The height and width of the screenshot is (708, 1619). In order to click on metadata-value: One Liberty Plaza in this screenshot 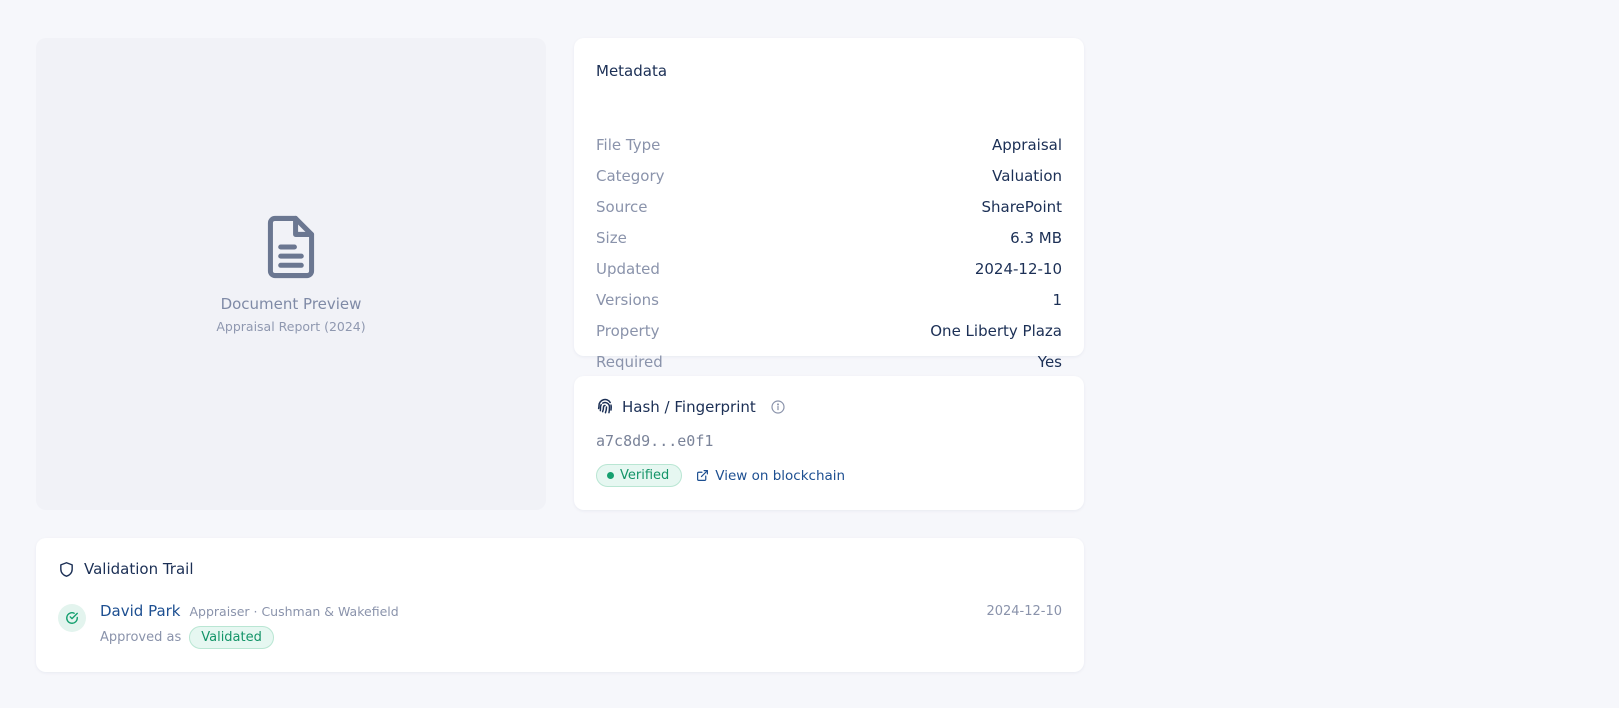, I will do `click(996, 330)`.